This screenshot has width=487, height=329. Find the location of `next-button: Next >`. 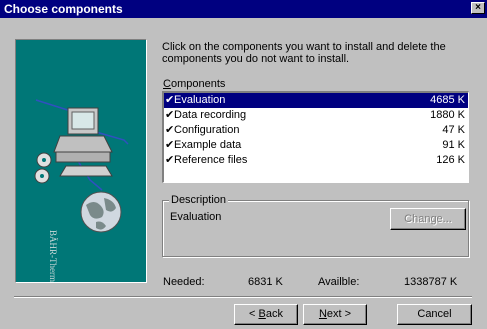

next-button: Next > is located at coordinates (335, 314).